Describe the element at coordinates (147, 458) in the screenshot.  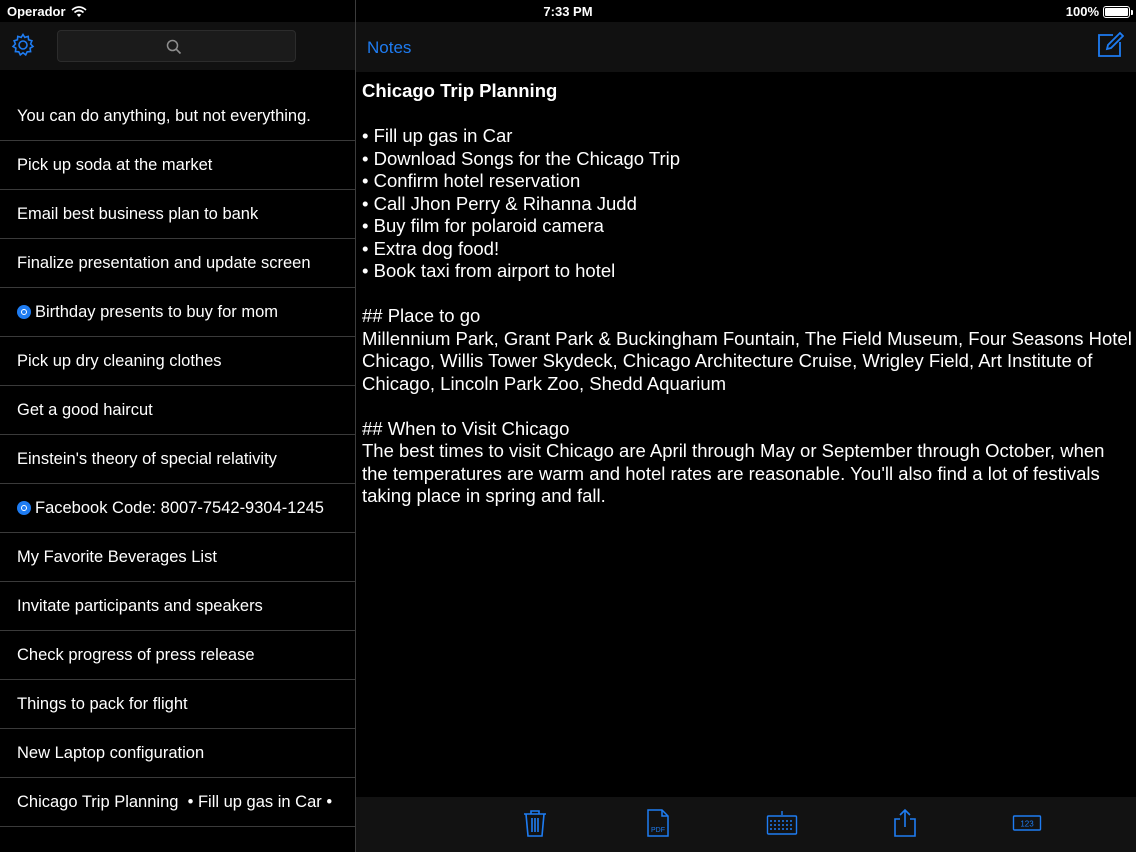
I see `list-item-label: Einstein's theory of special relativity` at that location.